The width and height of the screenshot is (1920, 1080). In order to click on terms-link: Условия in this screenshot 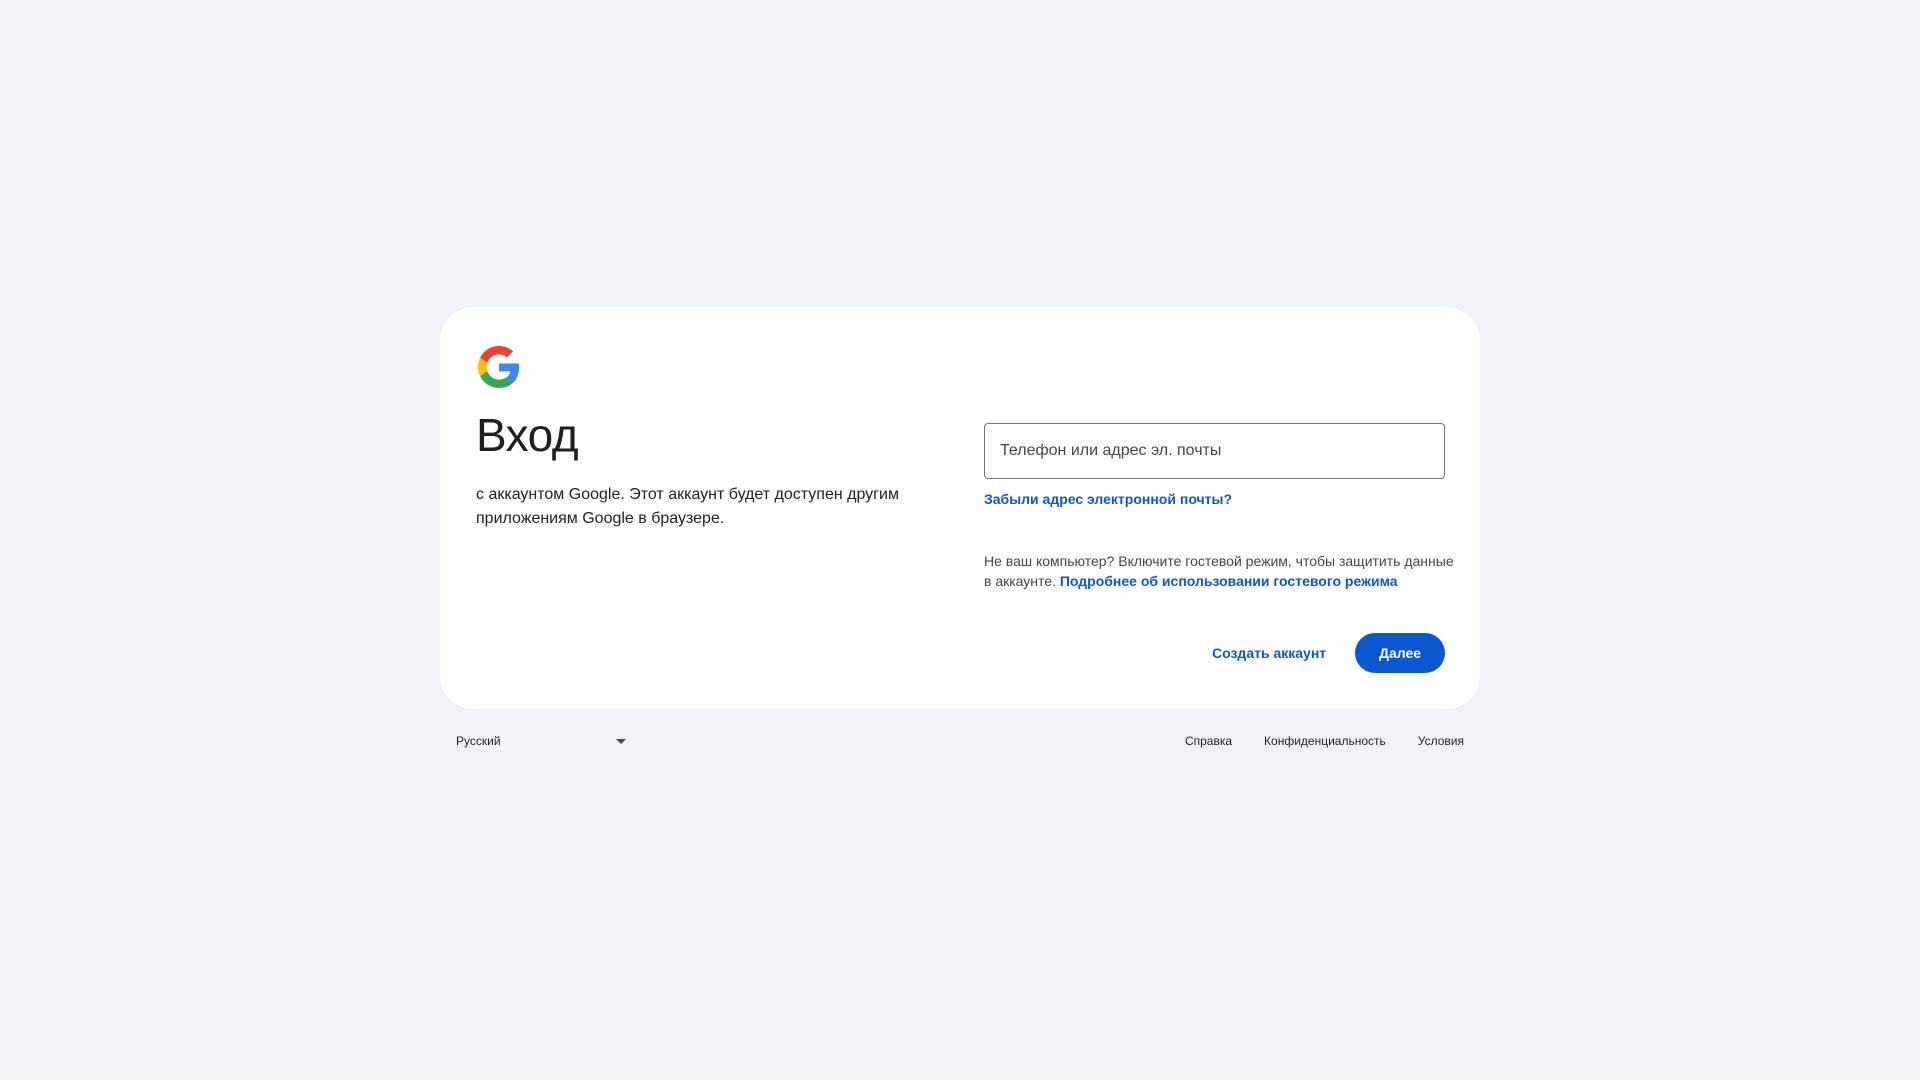, I will do `click(1441, 741)`.